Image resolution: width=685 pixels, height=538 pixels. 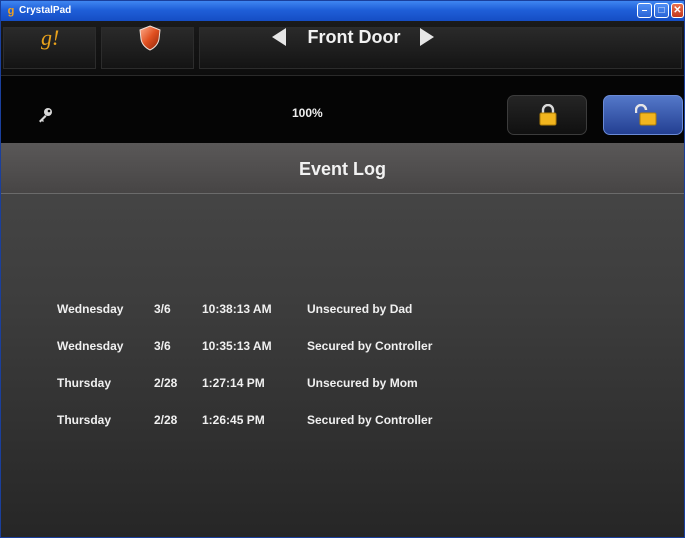 I want to click on g-logo: g!, so click(x=50, y=37).